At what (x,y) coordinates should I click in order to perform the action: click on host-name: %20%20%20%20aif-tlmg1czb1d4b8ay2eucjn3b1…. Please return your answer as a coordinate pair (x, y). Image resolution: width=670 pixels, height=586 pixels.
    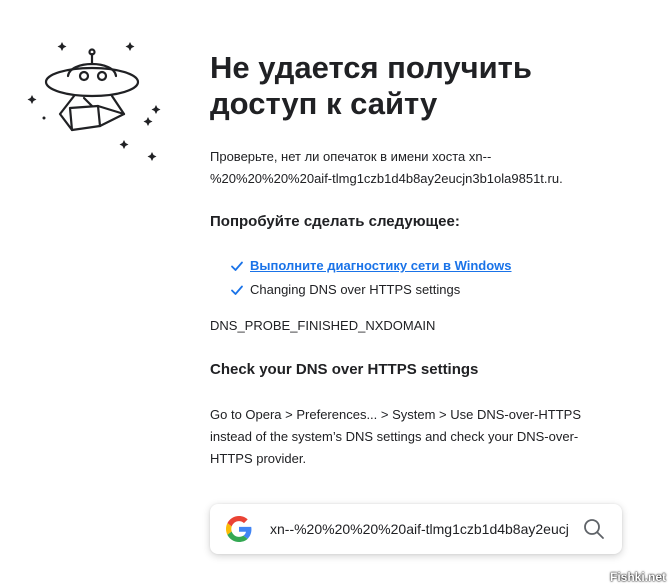
    Looking at the image, I should click on (386, 178).